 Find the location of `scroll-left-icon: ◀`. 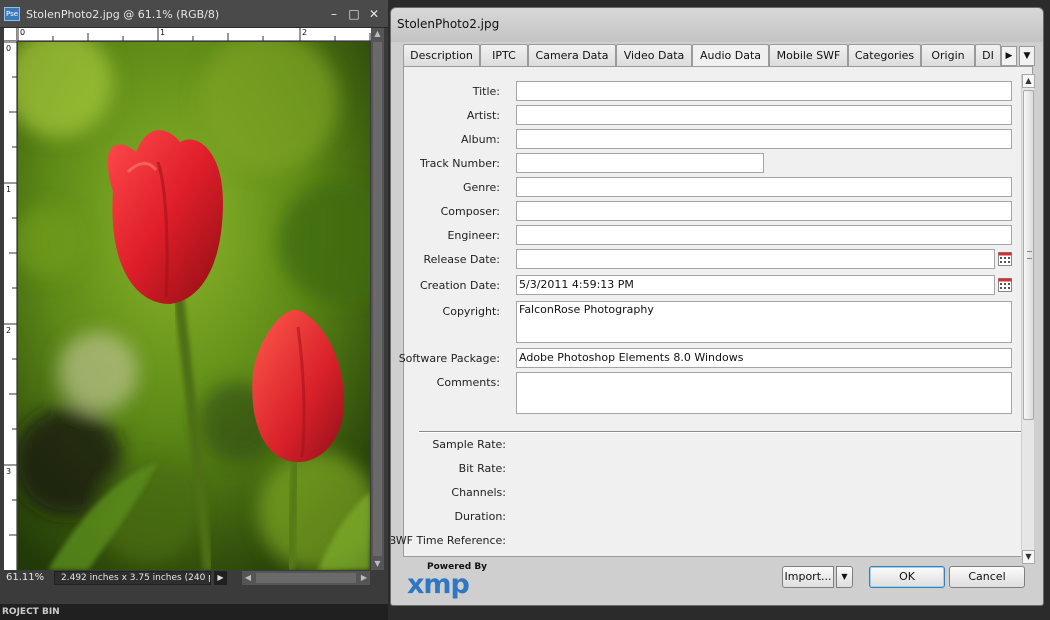

scroll-left-icon: ◀ is located at coordinates (248, 578).